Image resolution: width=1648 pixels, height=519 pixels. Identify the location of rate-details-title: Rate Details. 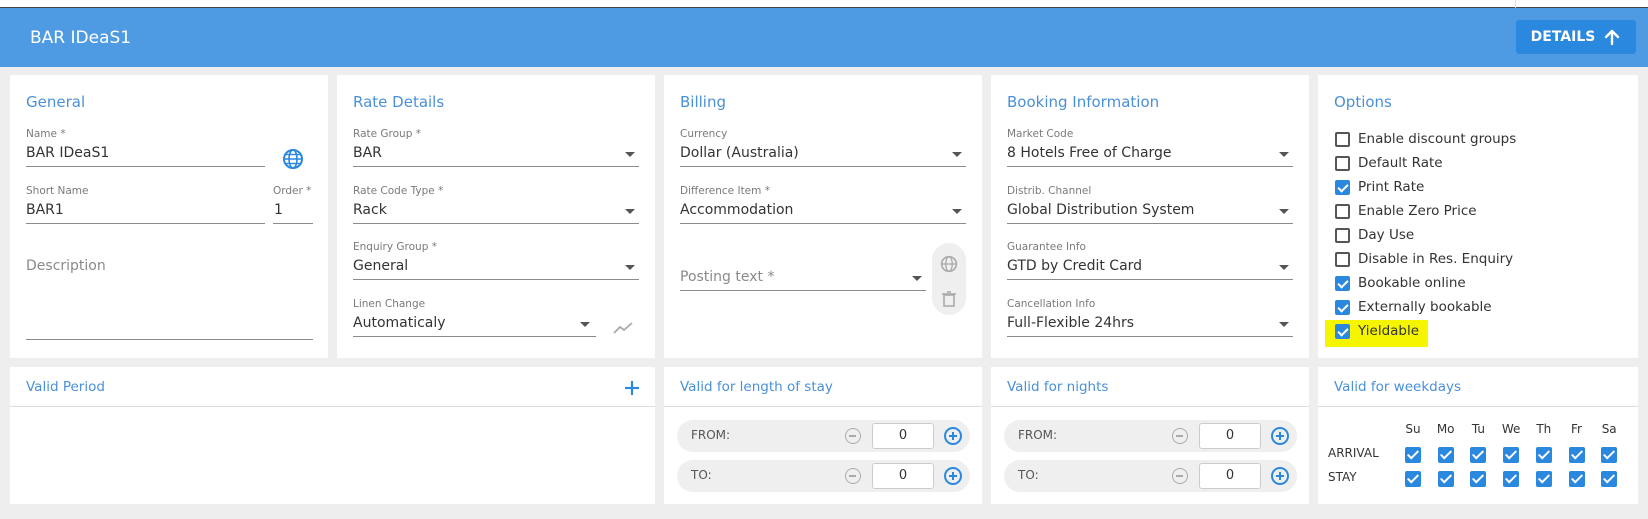
(399, 102).